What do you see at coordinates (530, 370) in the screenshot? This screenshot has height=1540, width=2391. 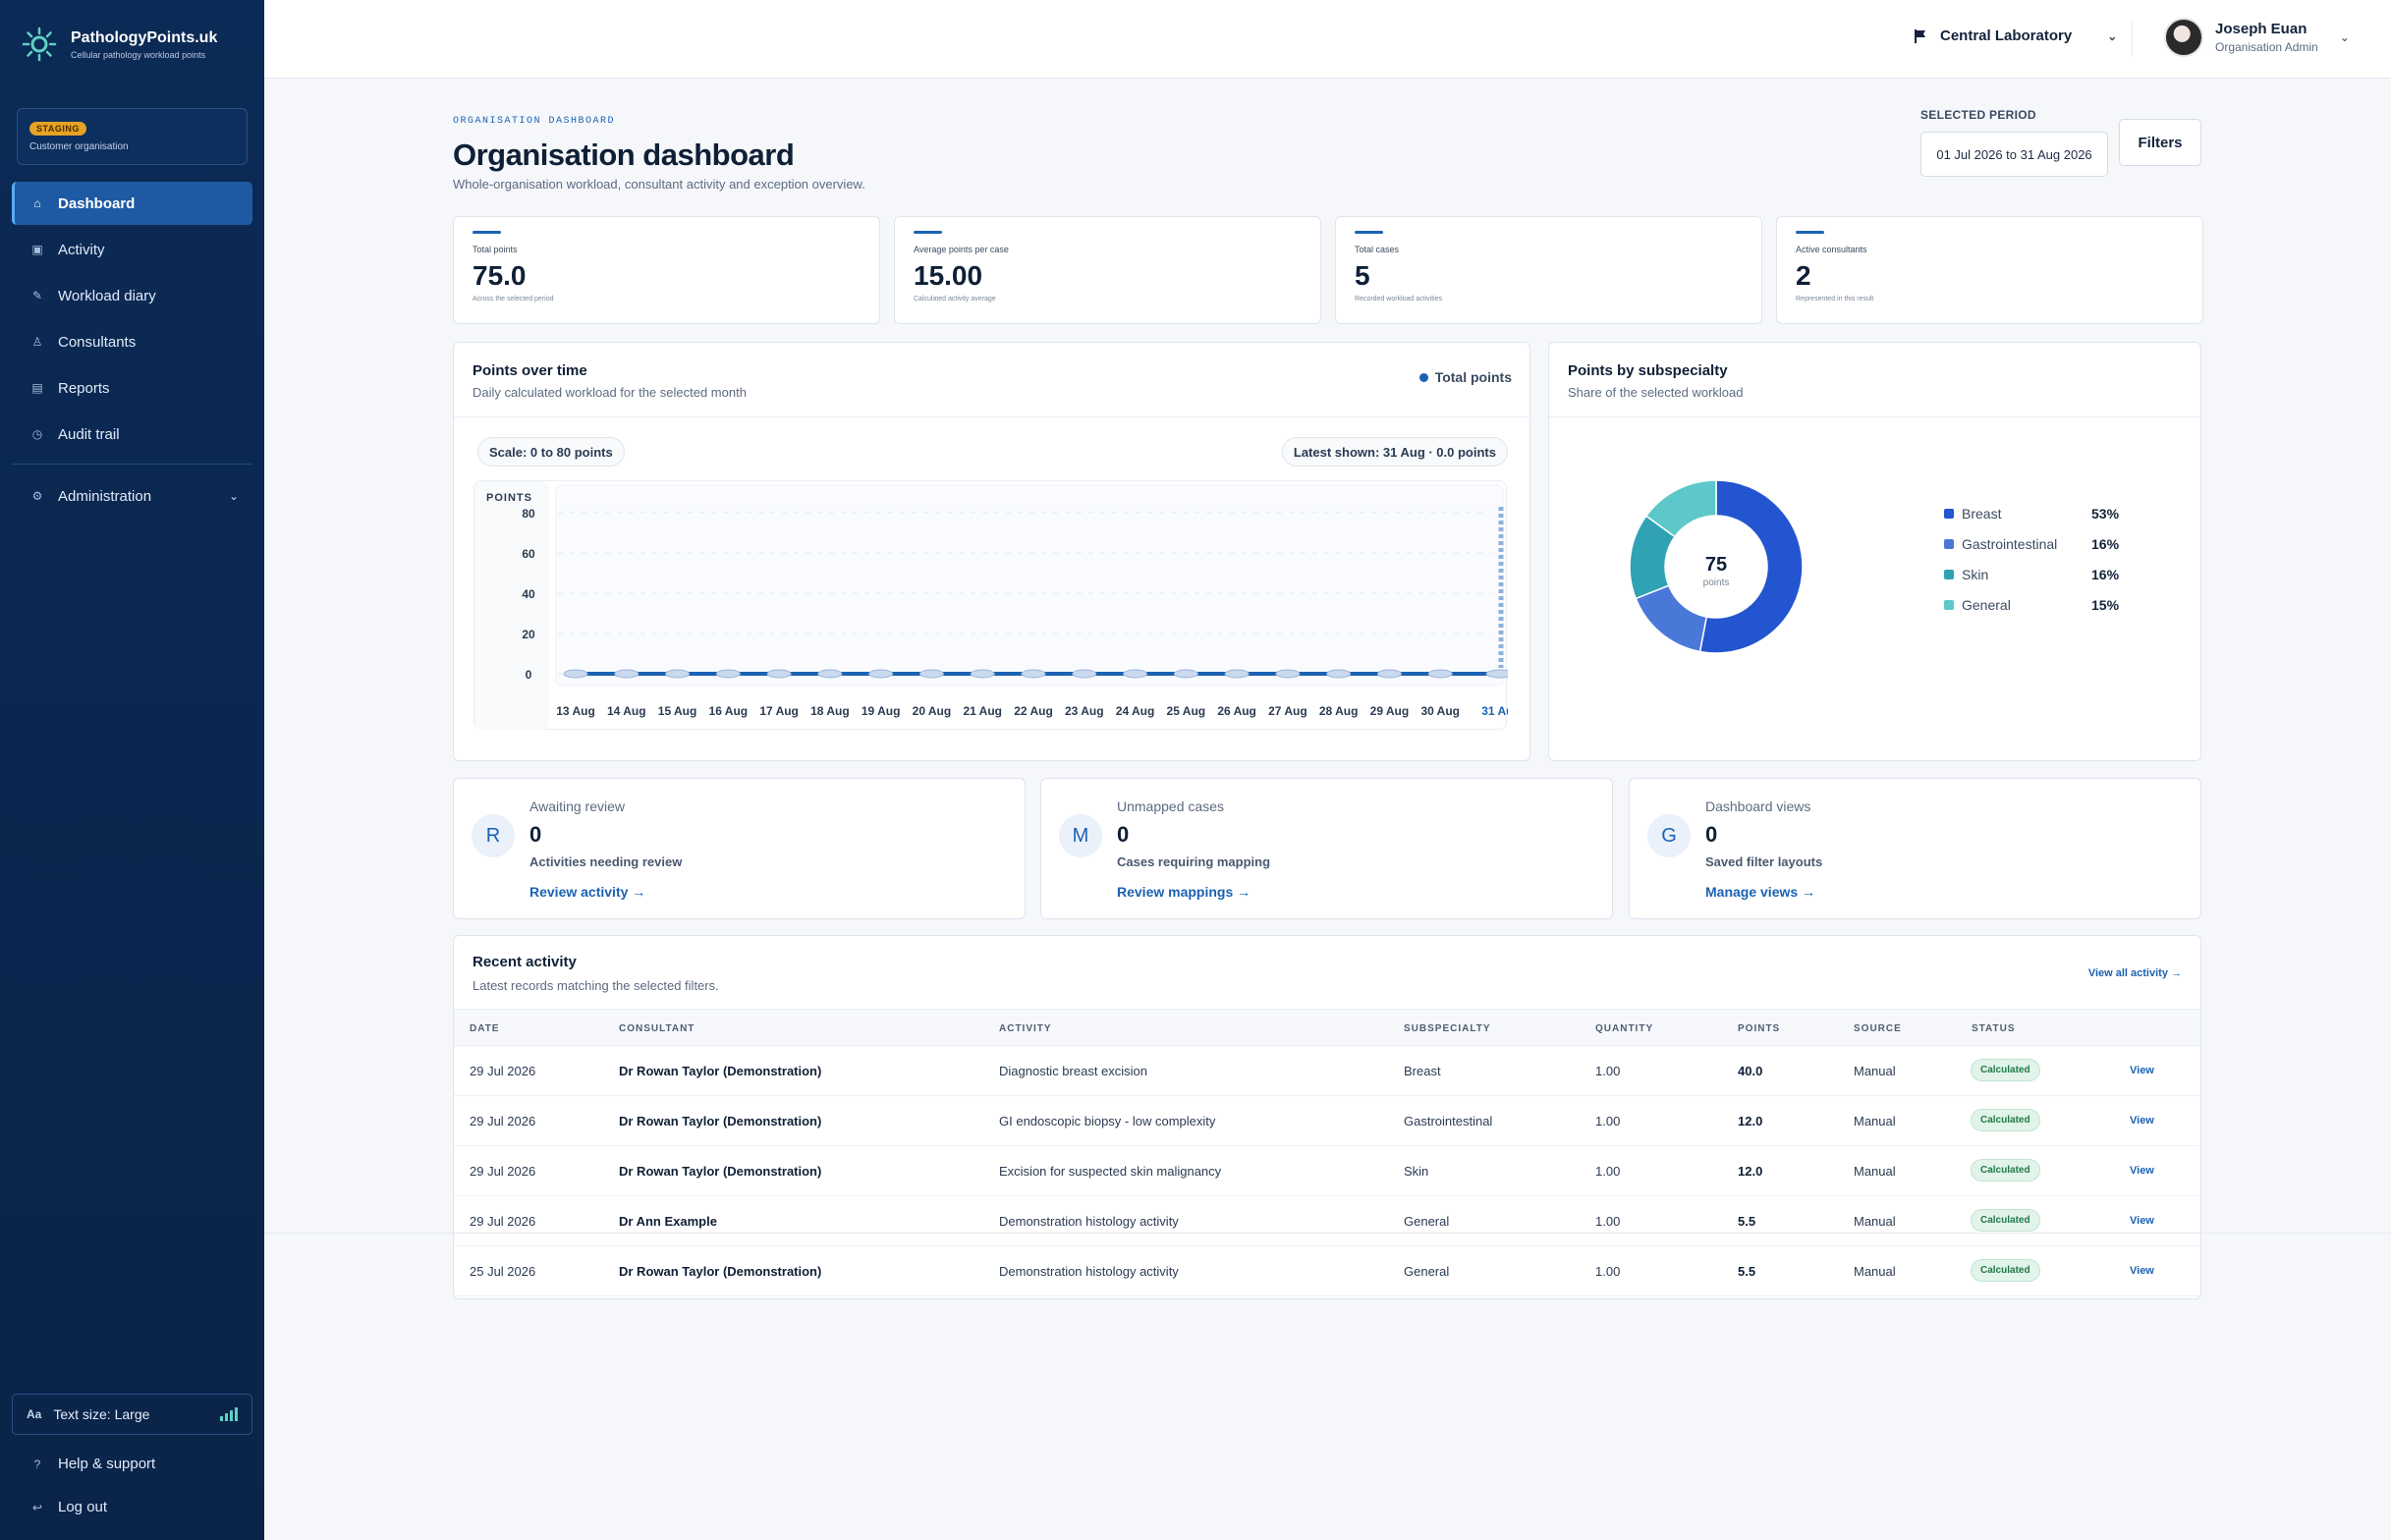 I see `panel-title: Points over time` at bounding box center [530, 370].